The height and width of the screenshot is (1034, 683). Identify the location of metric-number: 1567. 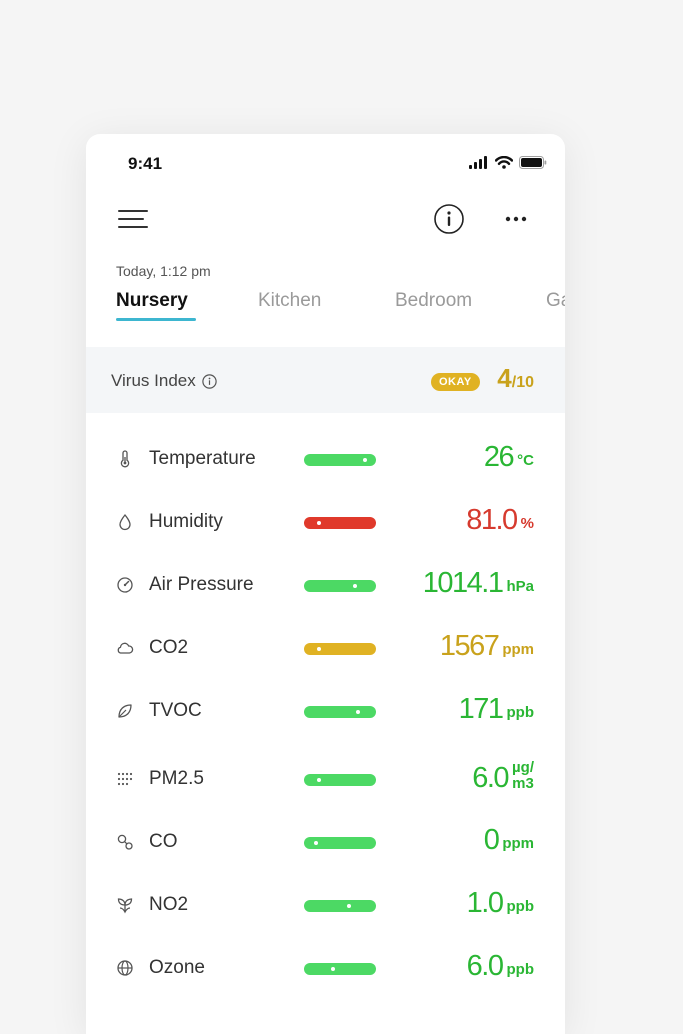
(469, 646).